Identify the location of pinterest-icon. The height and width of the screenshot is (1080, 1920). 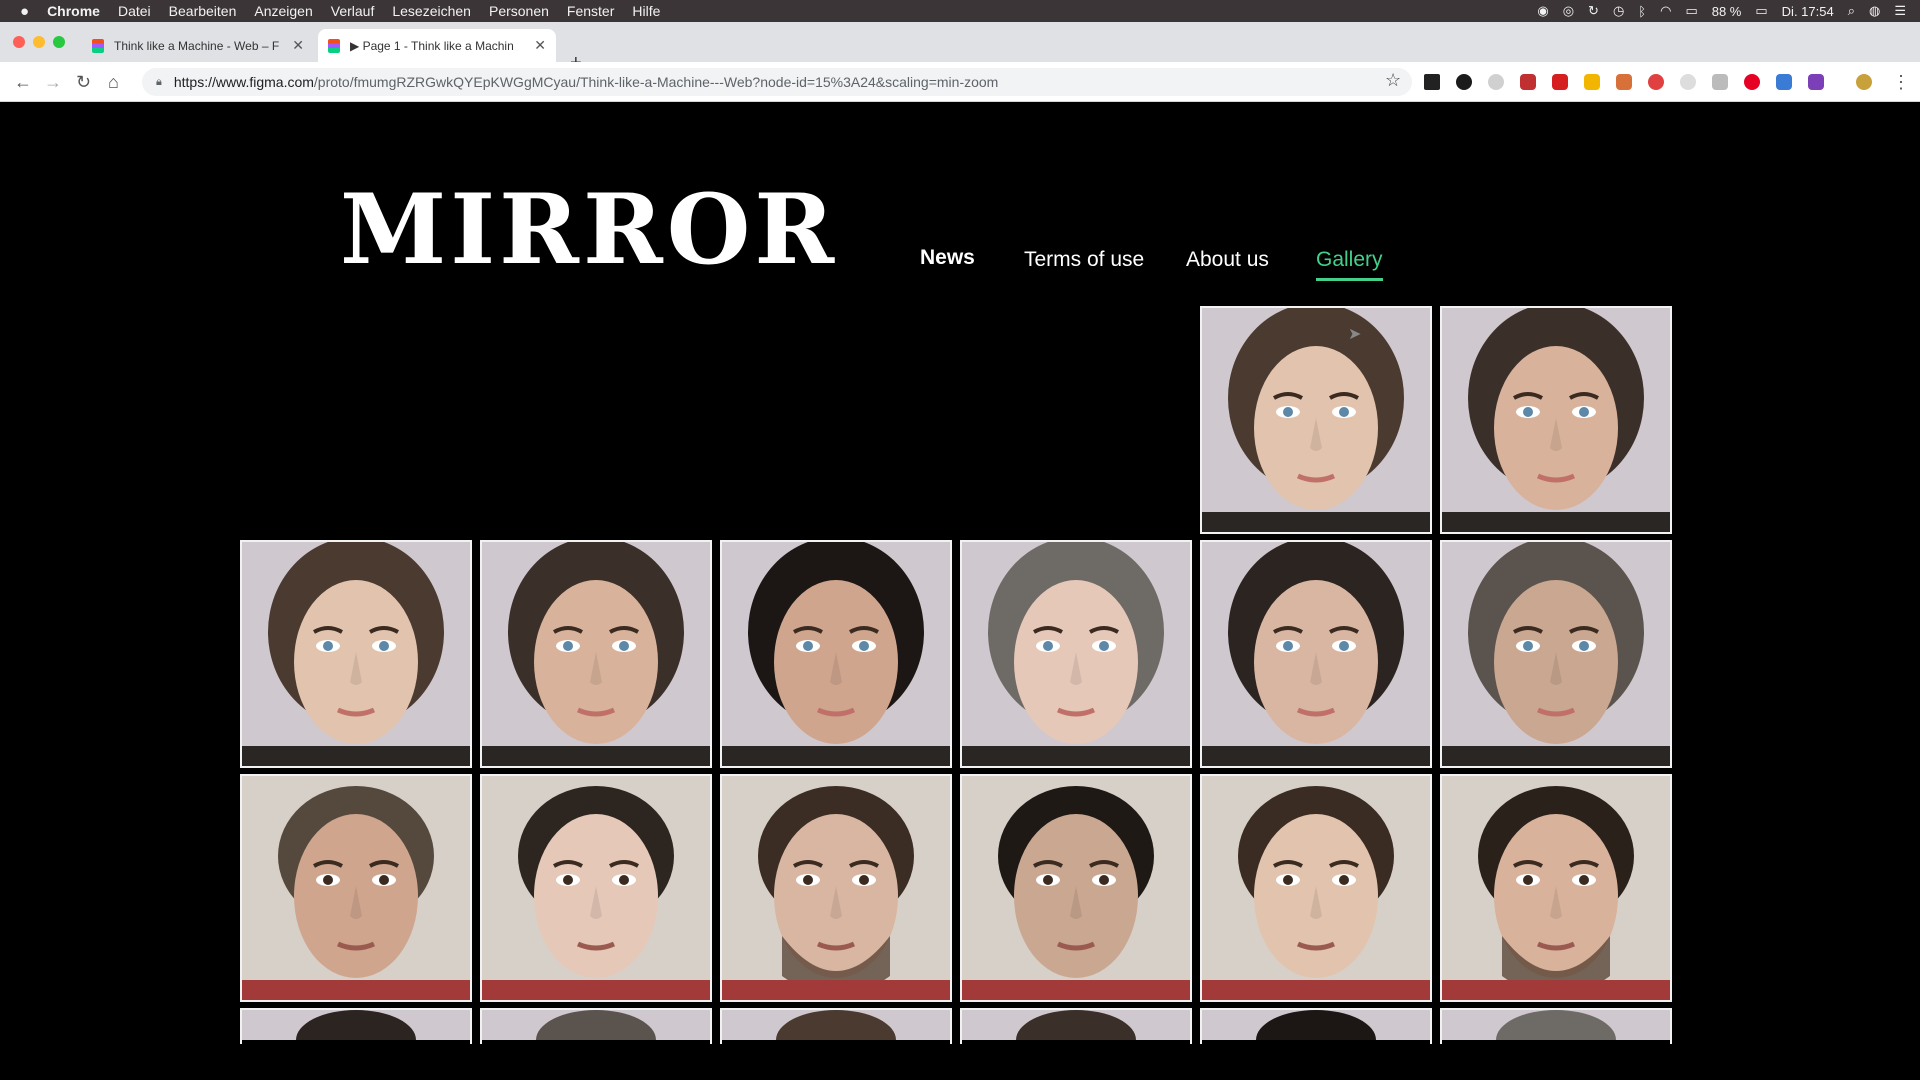
(1752, 82).